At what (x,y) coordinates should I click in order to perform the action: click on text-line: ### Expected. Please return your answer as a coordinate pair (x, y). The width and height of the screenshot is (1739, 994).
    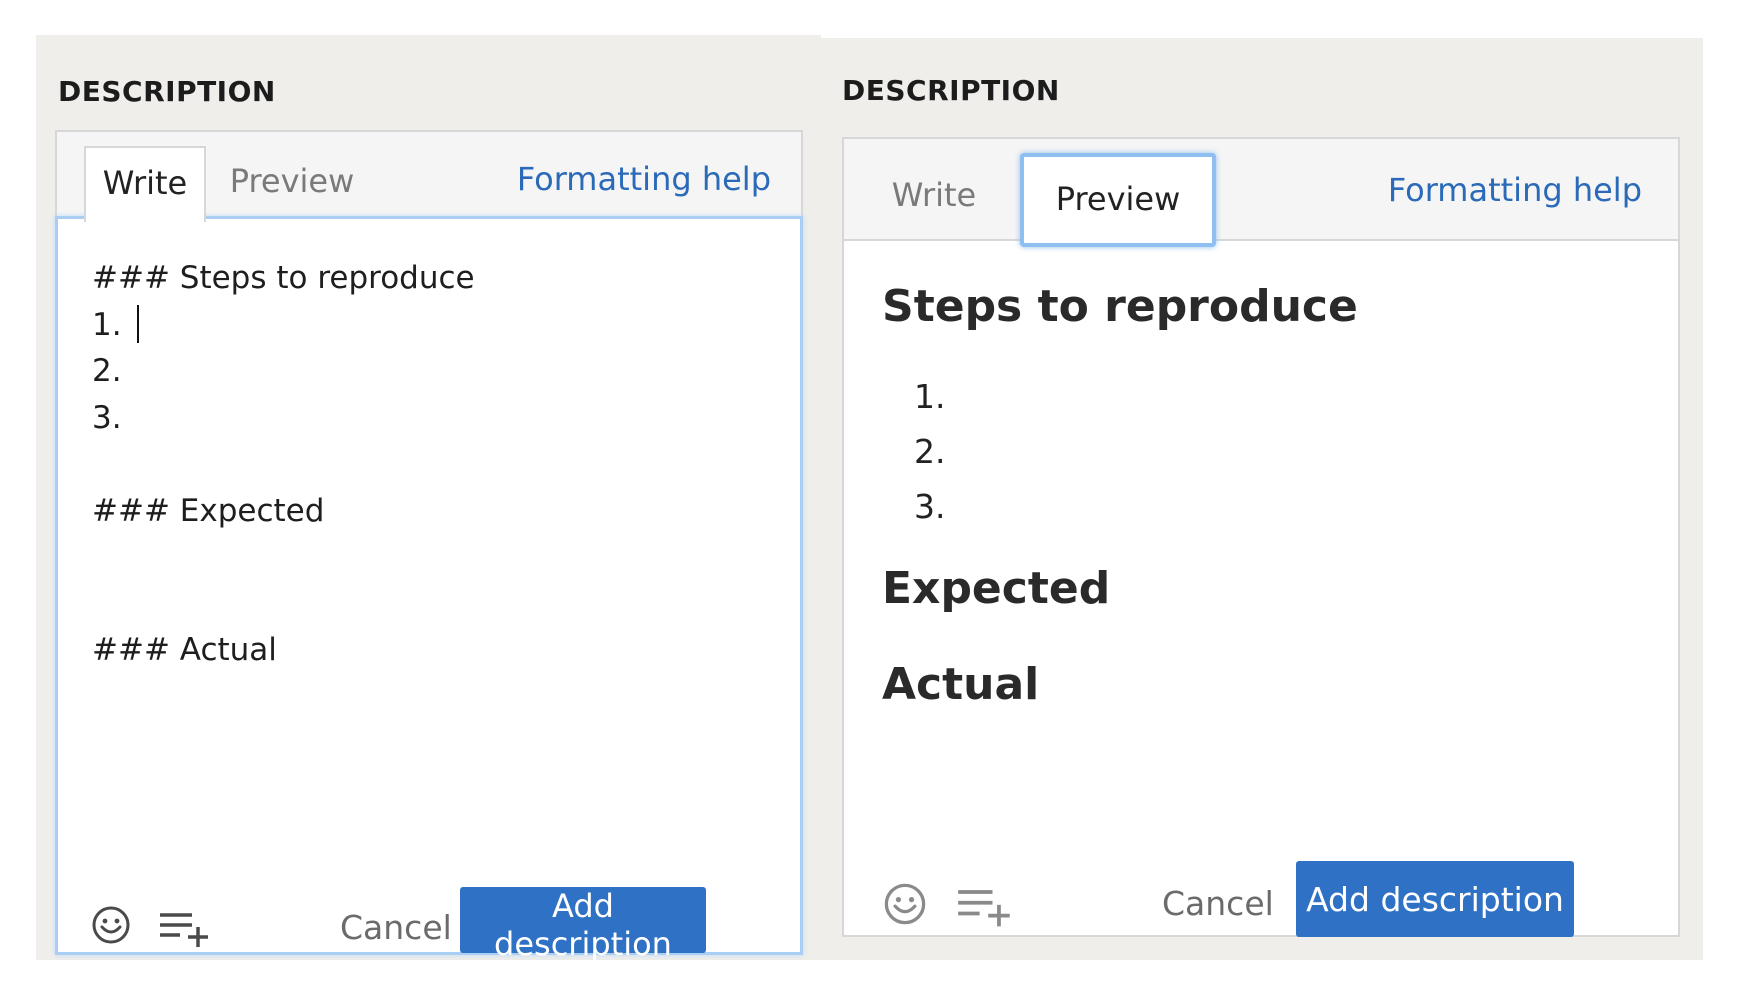
    Looking at the image, I should click on (208, 510).